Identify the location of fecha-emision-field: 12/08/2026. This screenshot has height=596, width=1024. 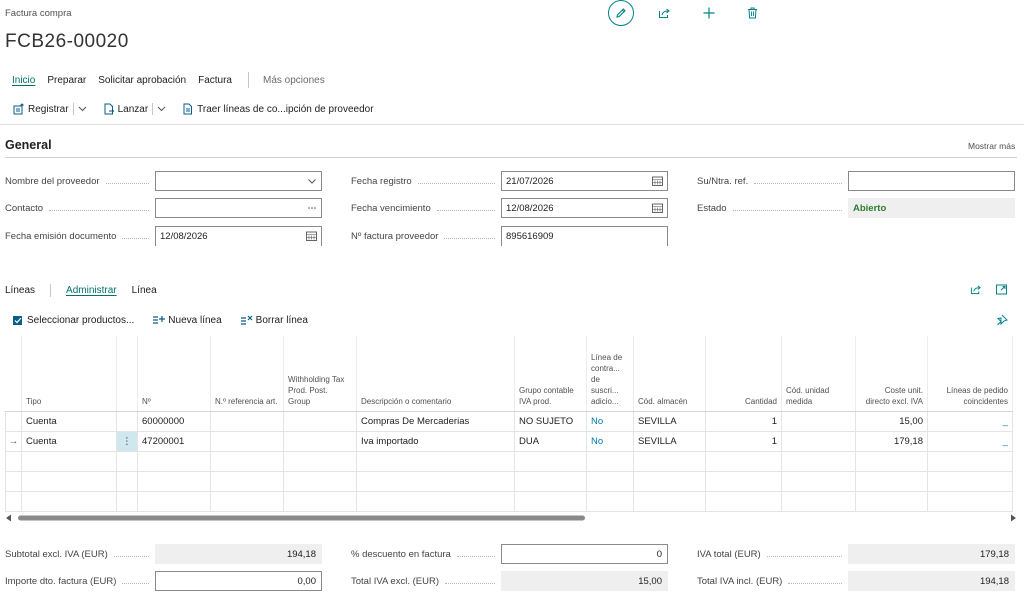
(238, 236).